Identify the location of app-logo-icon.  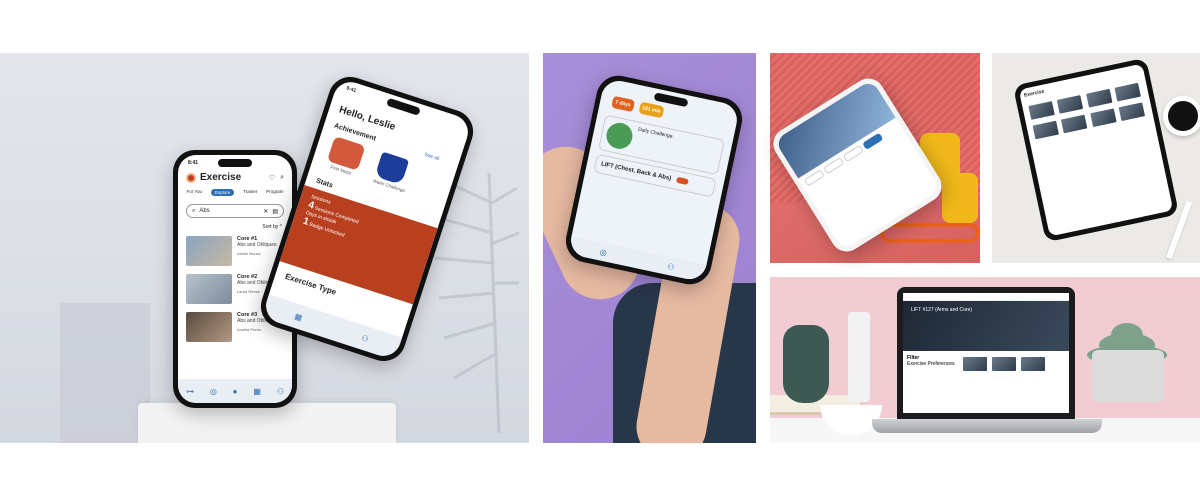
(191, 177).